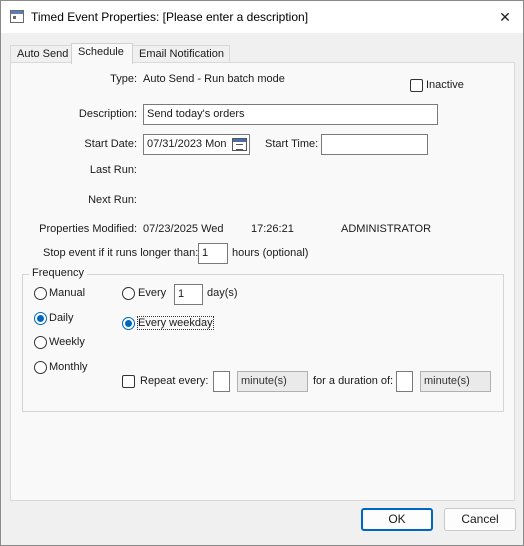 The width and height of the screenshot is (524, 546). What do you see at coordinates (61, 318) in the screenshot?
I see `daily-label: Daily` at bounding box center [61, 318].